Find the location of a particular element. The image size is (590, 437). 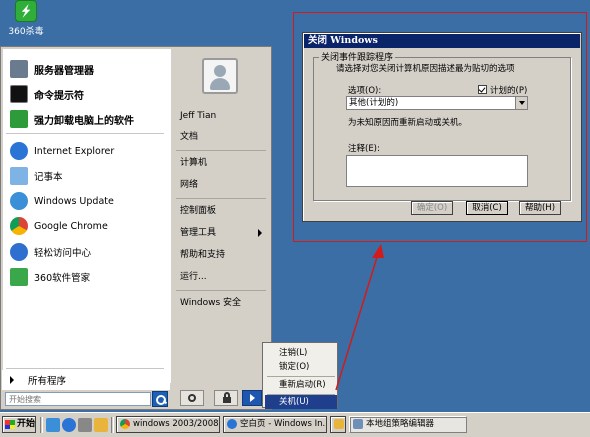

taskbar-window-group-policy: 本地组策略编辑器 is located at coordinates (408, 424).